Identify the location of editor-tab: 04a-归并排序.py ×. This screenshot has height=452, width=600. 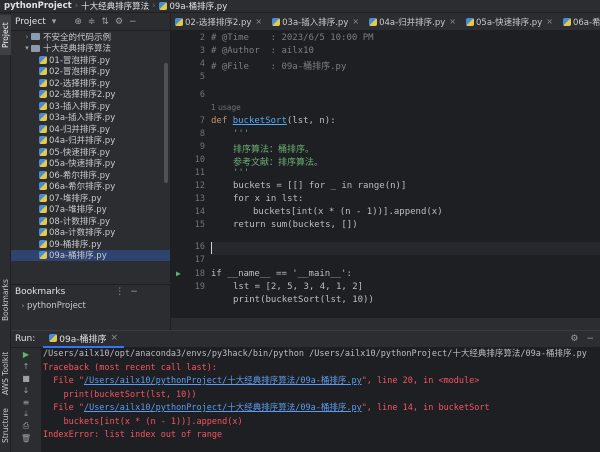
(413, 21).